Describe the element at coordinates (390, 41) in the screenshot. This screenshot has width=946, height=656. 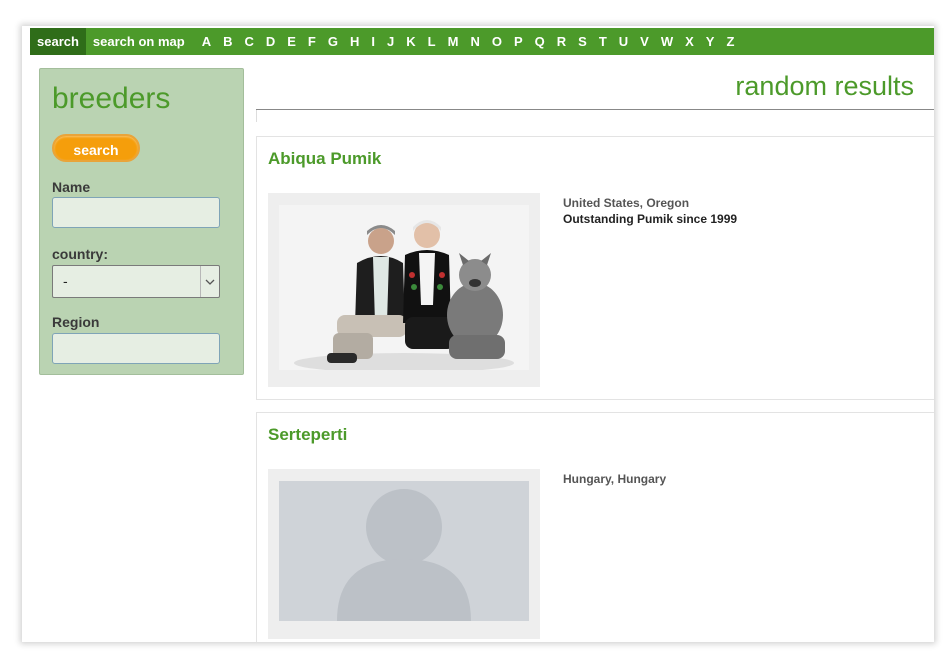
I see `nav-letter-j: J` at that location.